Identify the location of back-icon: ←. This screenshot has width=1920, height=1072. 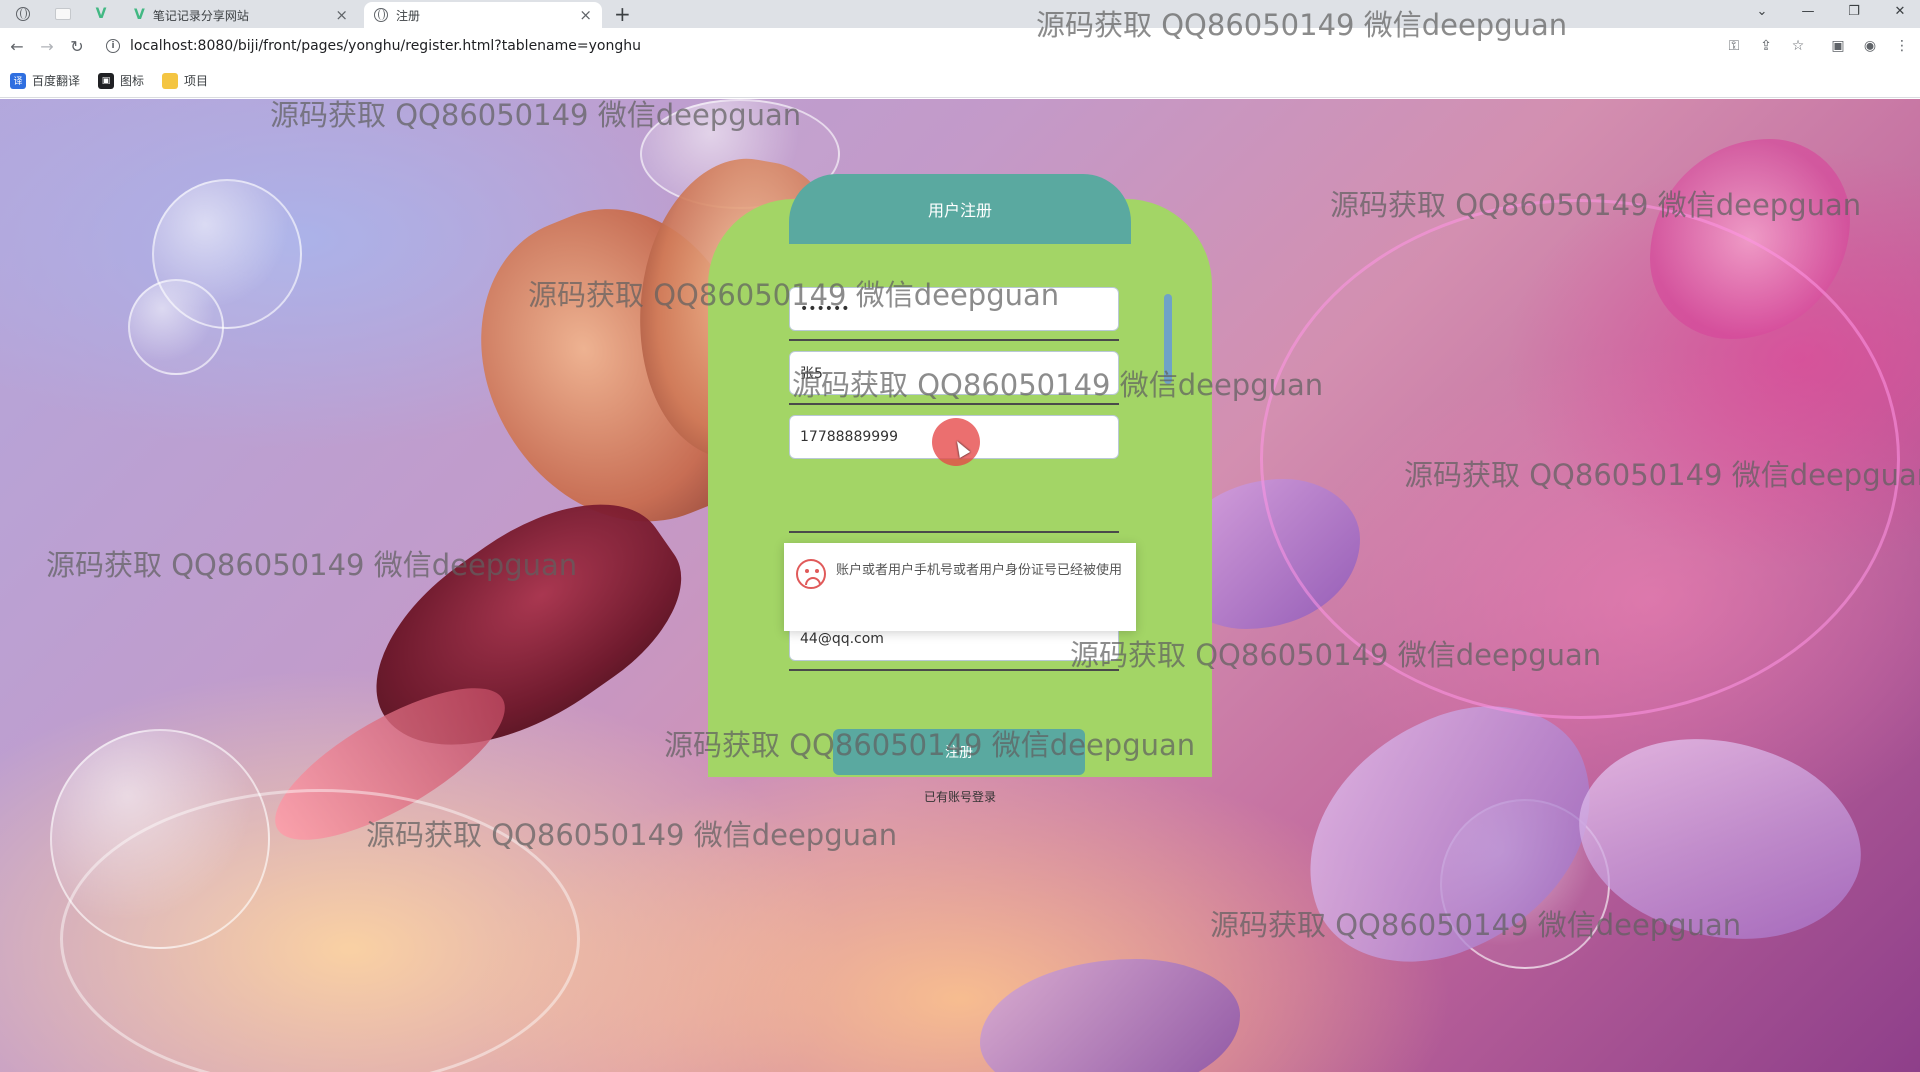
(17, 46).